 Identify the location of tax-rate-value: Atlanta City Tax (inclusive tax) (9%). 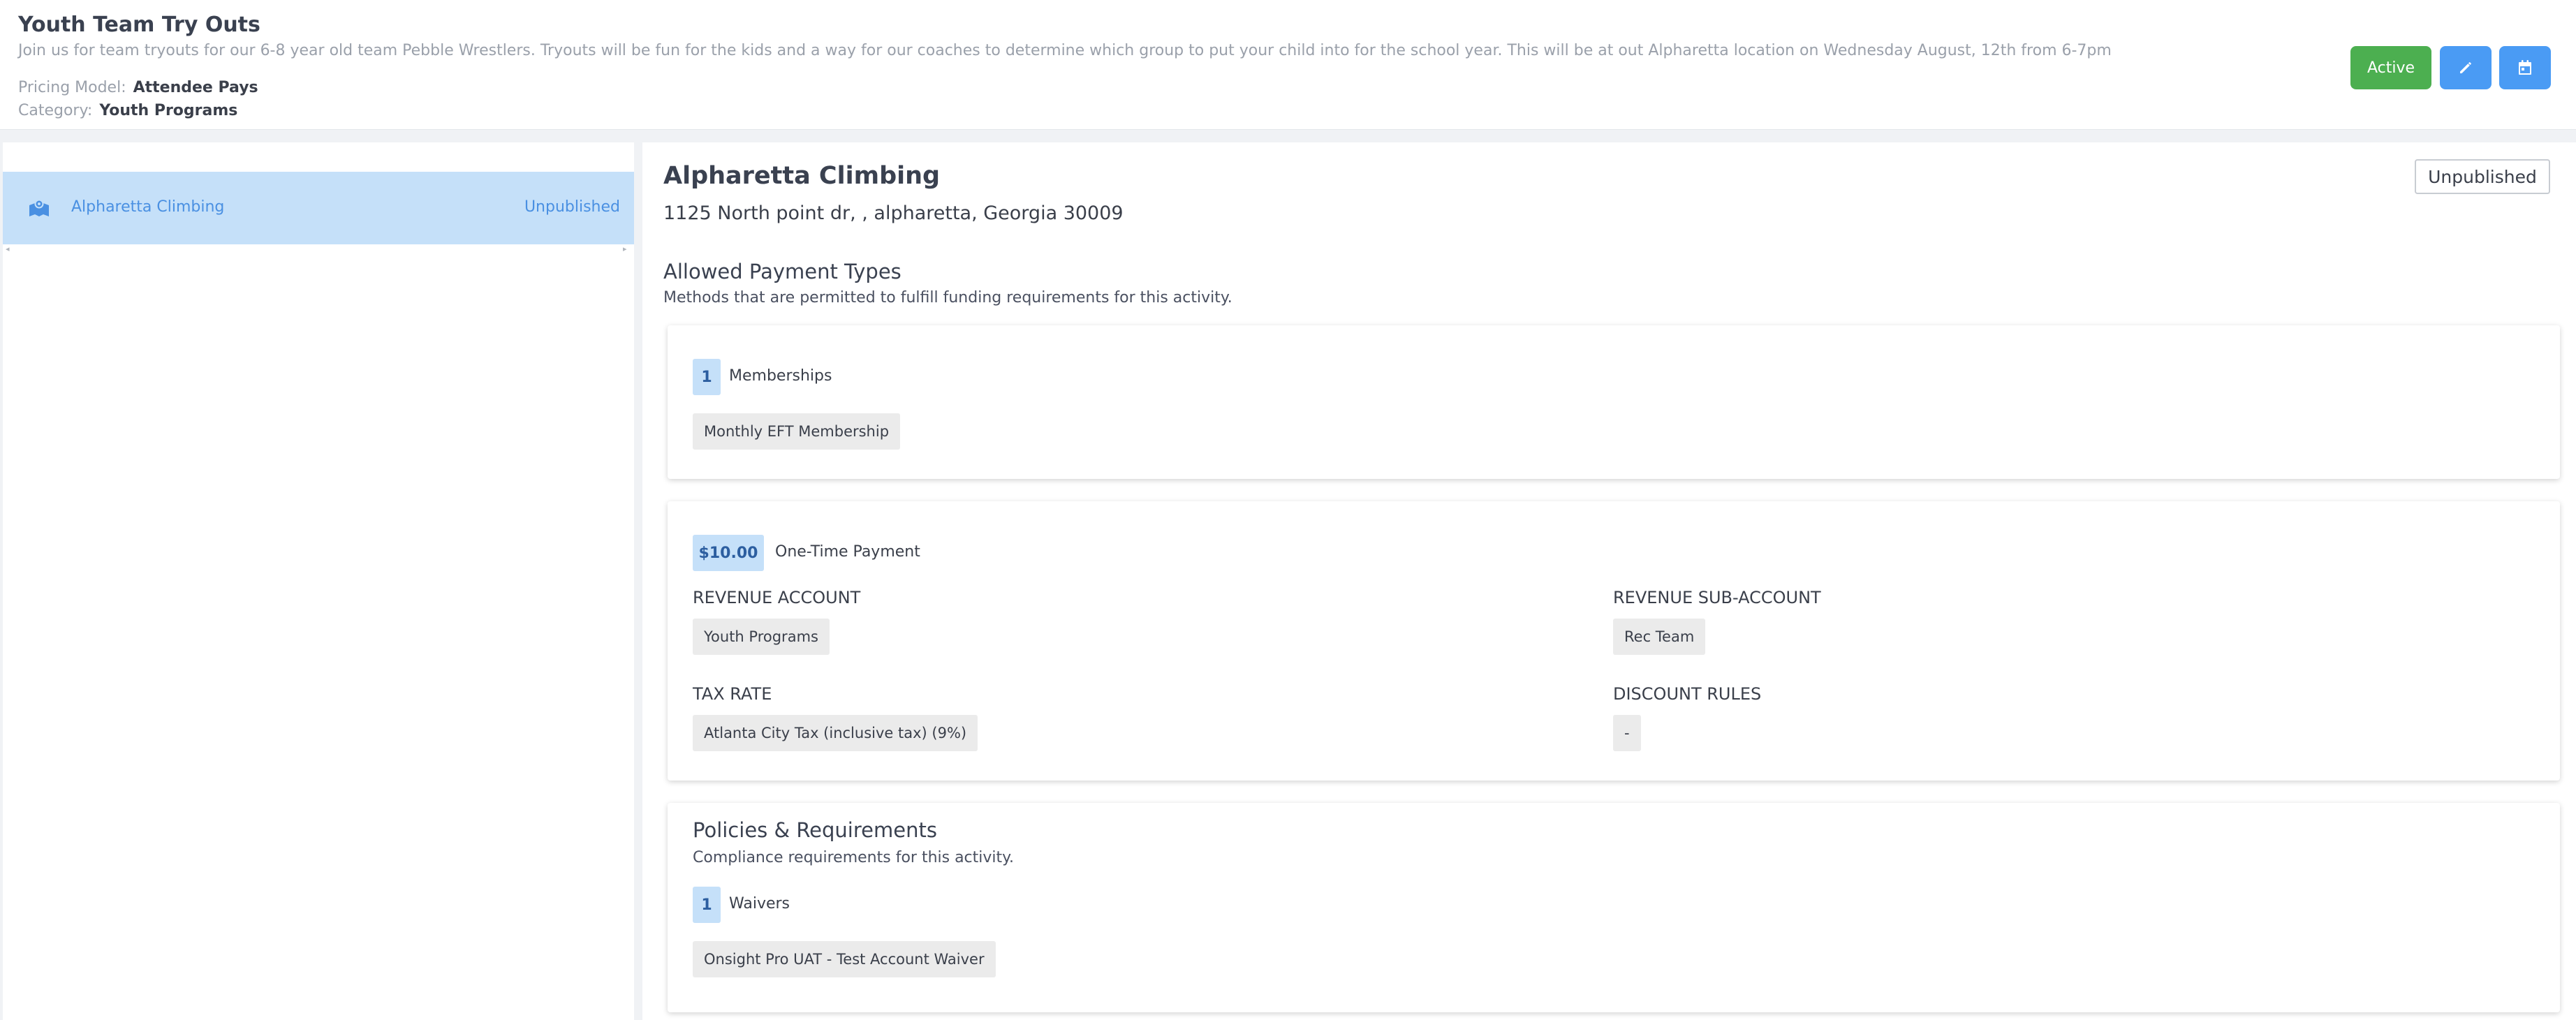
(835, 733).